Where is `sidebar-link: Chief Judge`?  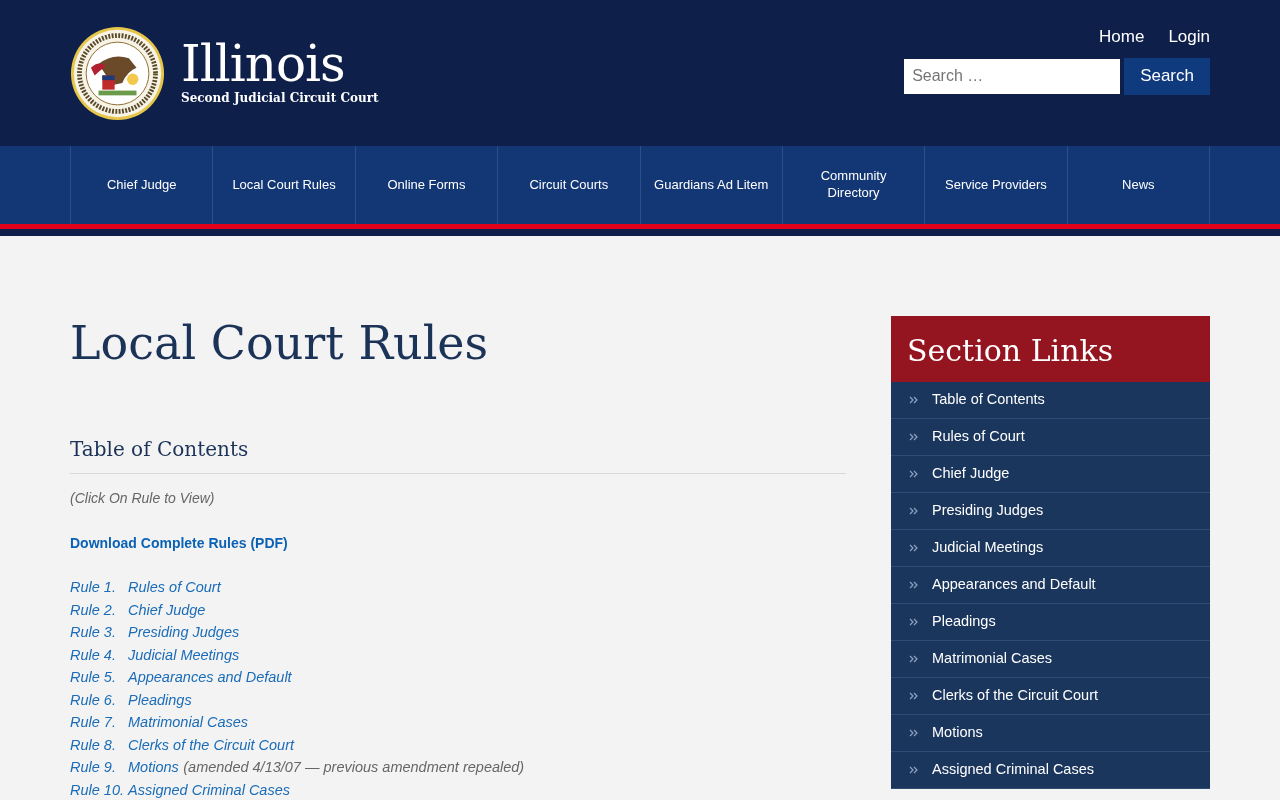 sidebar-link: Chief Judge is located at coordinates (1050, 474).